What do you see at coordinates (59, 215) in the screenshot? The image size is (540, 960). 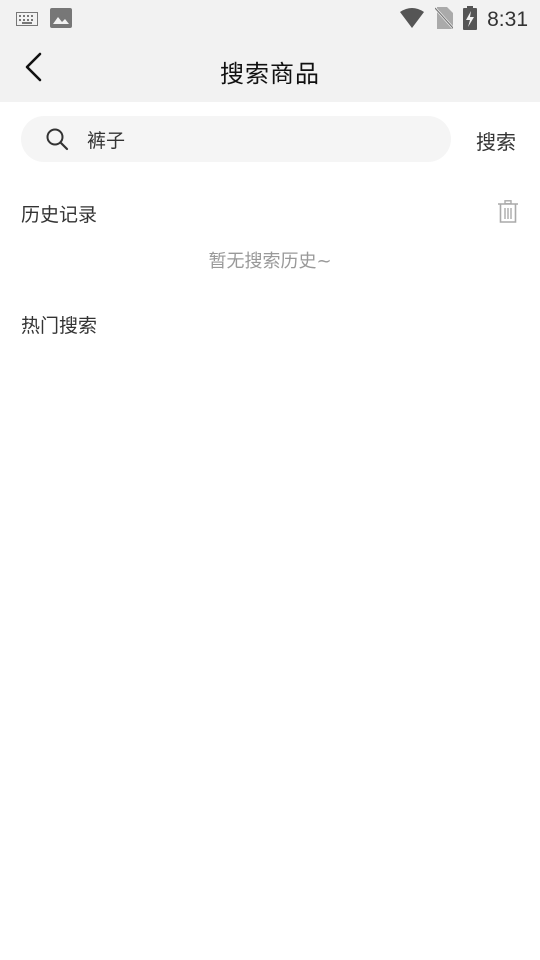 I see `history-title: 历史记录` at bounding box center [59, 215].